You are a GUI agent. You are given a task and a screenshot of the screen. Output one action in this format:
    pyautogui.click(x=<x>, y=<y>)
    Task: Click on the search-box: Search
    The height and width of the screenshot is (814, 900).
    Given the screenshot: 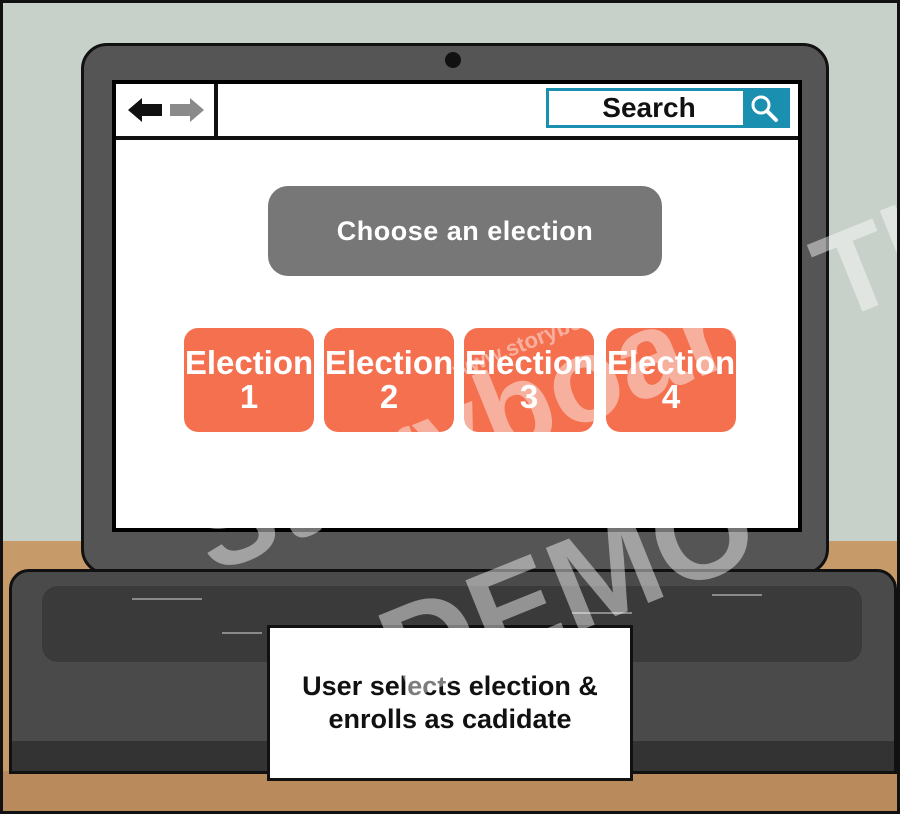 What is the action you would take?
    pyautogui.click(x=668, y=108)
    